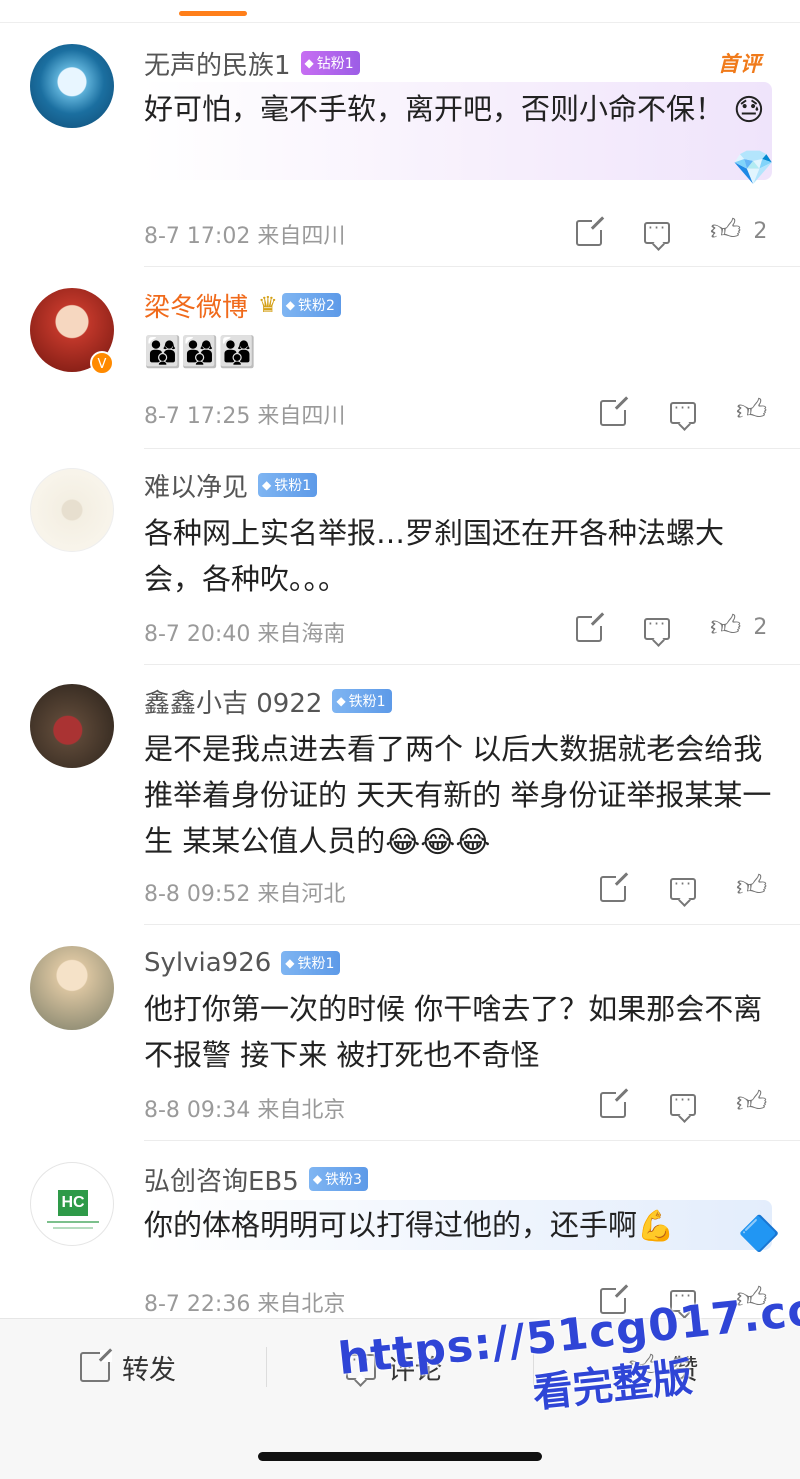 Image resolution: width=800 pixels, height=1479 pixels. I want to click on comment-text: 他打你第一次的时候 你干啥去了？如果那会不离 不报警 接下来 被打死也不奇怪, so click(459, 1032).